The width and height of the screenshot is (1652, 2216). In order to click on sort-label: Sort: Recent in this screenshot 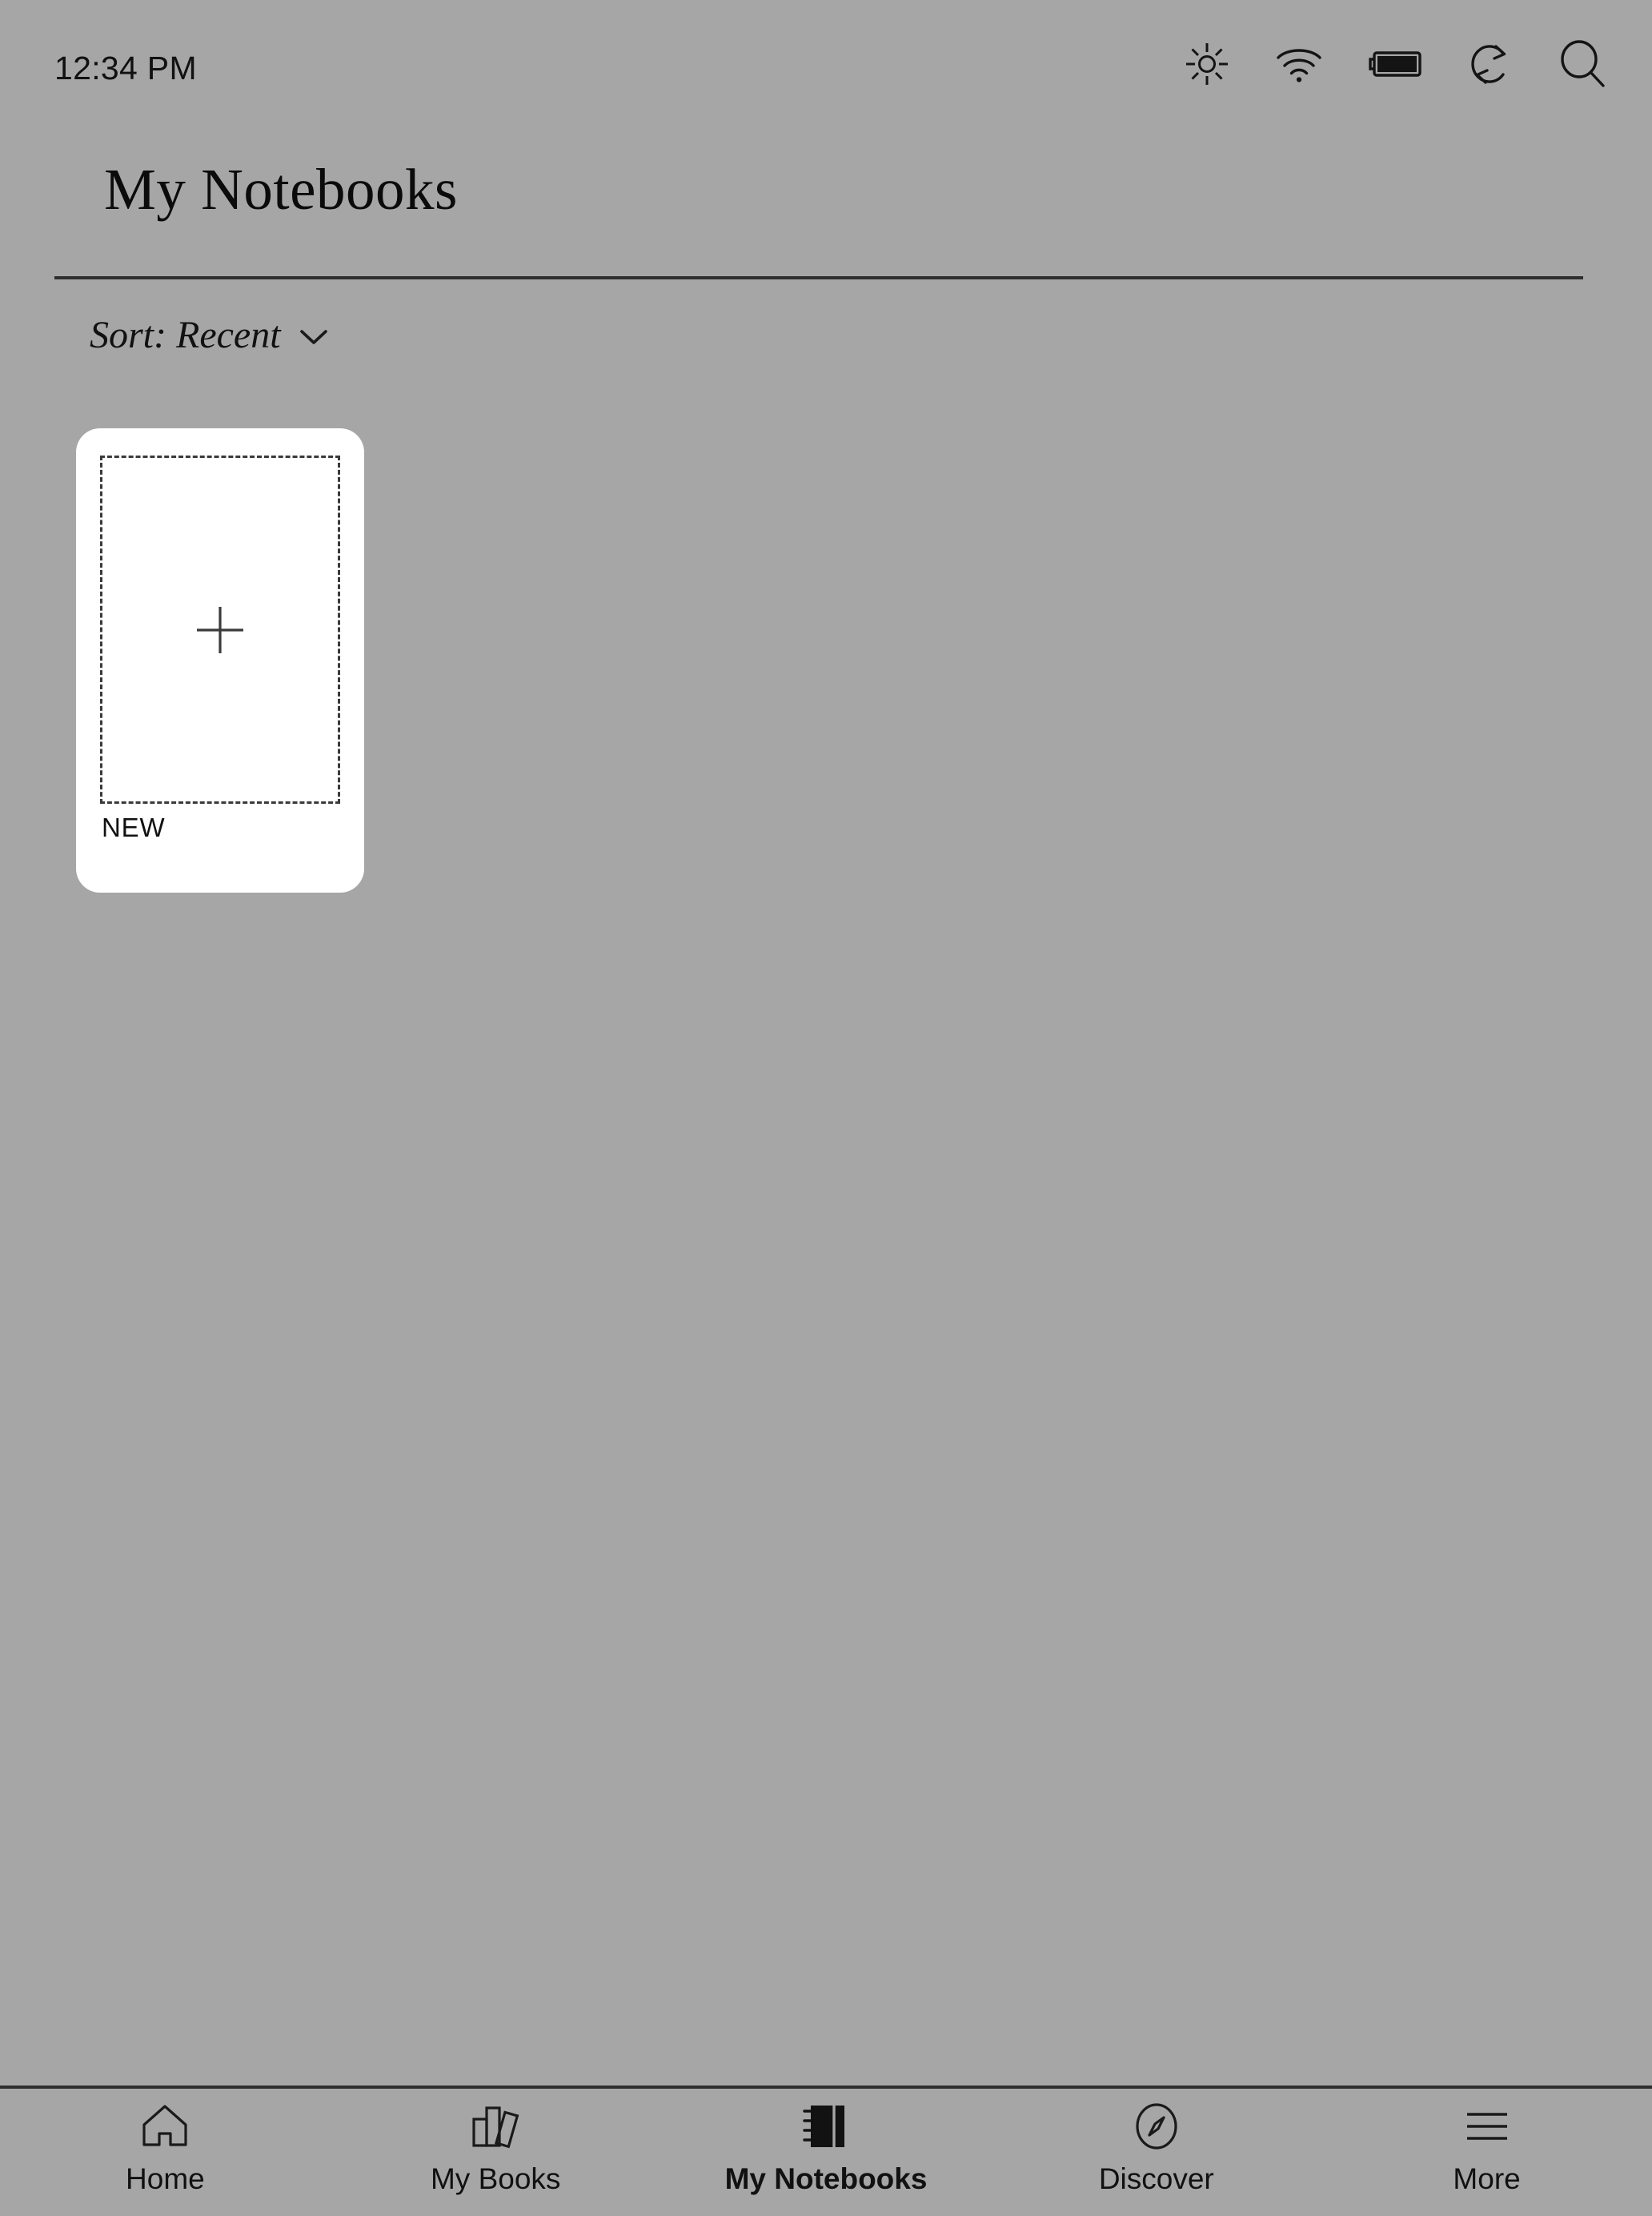, I will do `click(185, 334)`.